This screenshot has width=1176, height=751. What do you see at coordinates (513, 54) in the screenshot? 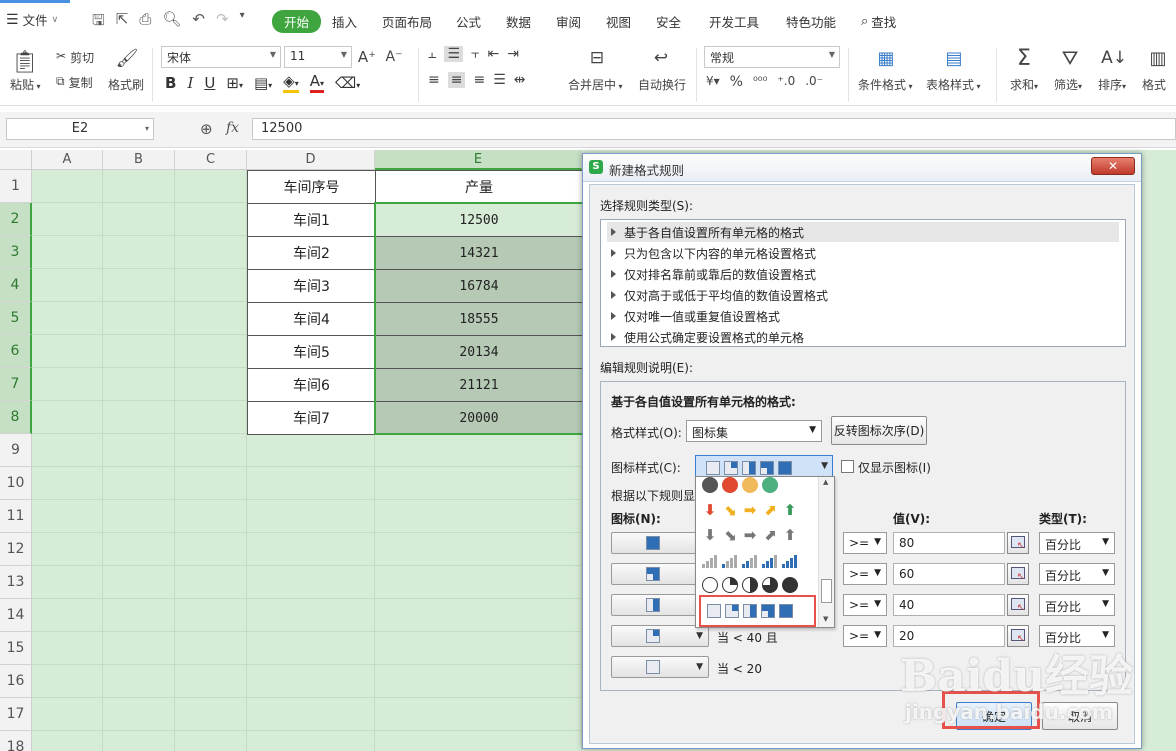
I see `indent-increase-icon: ⇥` at bounding box center [513, 54].